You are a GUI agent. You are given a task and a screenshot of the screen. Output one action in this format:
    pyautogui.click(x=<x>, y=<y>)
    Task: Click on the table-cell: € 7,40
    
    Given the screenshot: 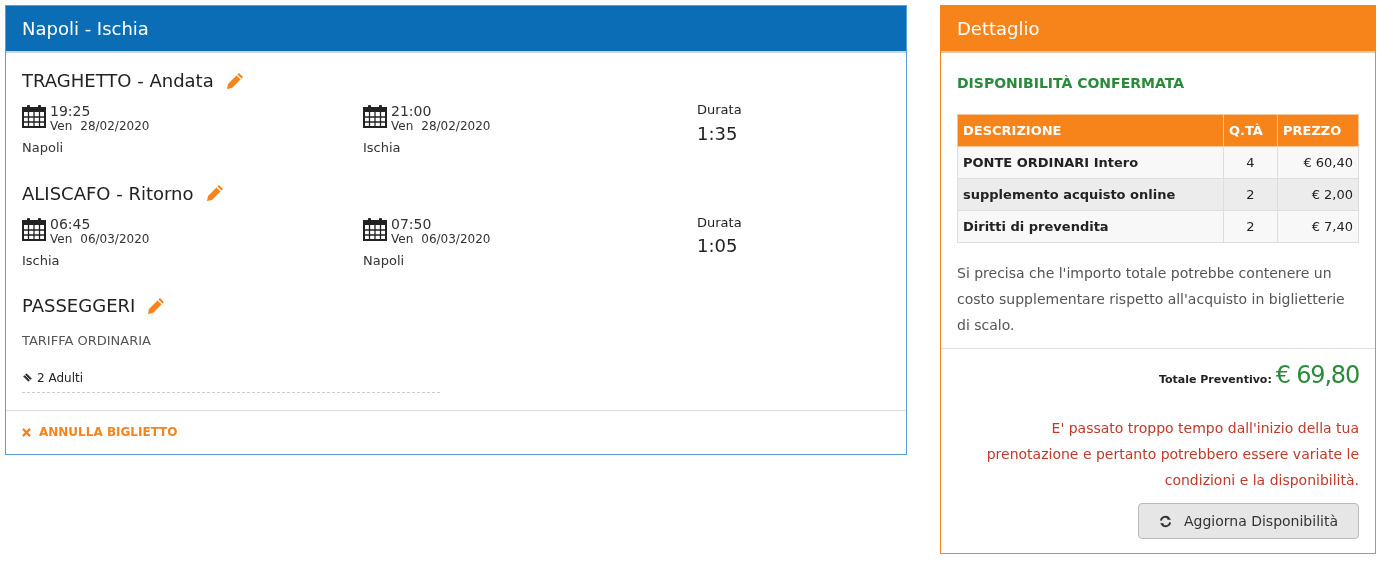 What is the action you would take?
    pyautogui.click(x=1318, y=226)
    